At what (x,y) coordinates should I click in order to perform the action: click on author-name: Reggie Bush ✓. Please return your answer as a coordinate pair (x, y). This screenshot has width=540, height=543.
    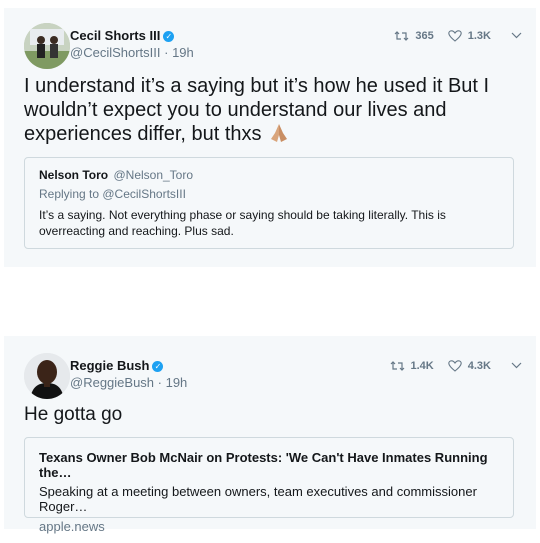
    Looking at the image, I should click on (117, 365).